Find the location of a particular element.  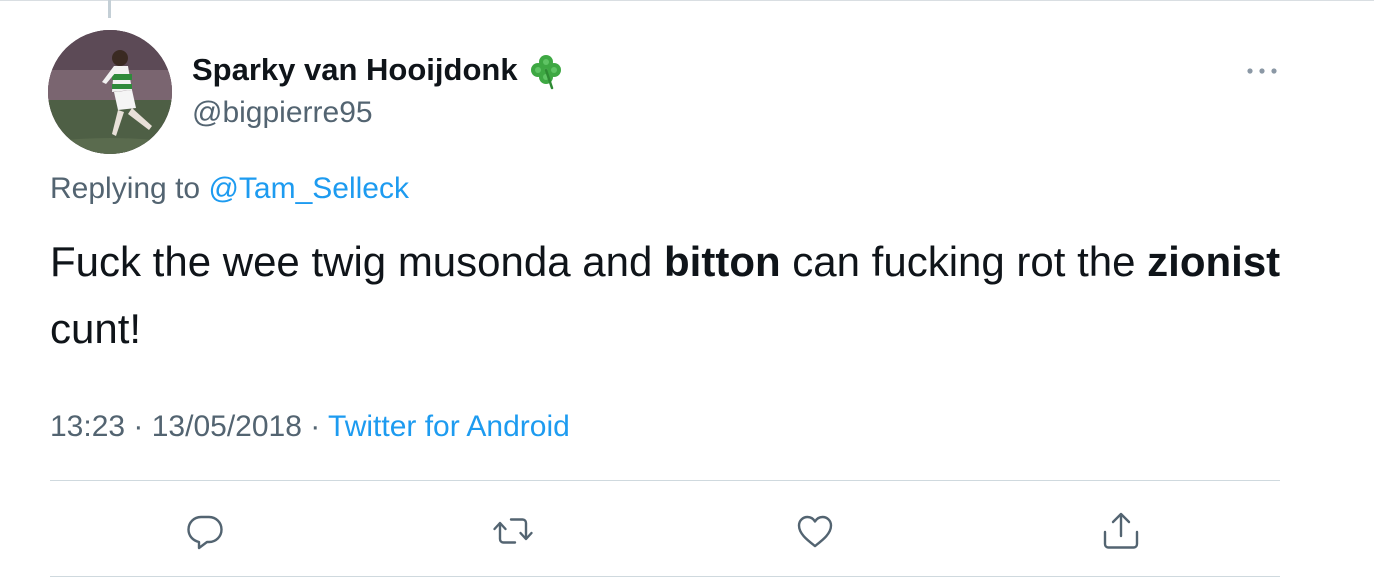

replying-prefix: Replying to is located at coordinates (125, 188).